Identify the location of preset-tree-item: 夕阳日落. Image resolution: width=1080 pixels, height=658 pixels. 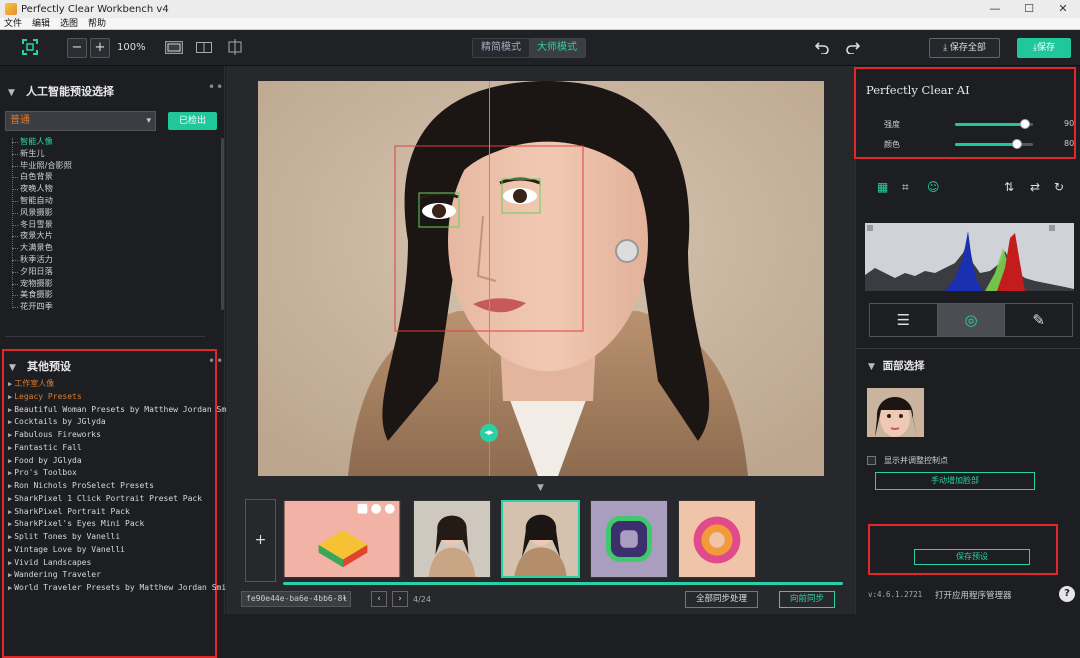
(112, 272).